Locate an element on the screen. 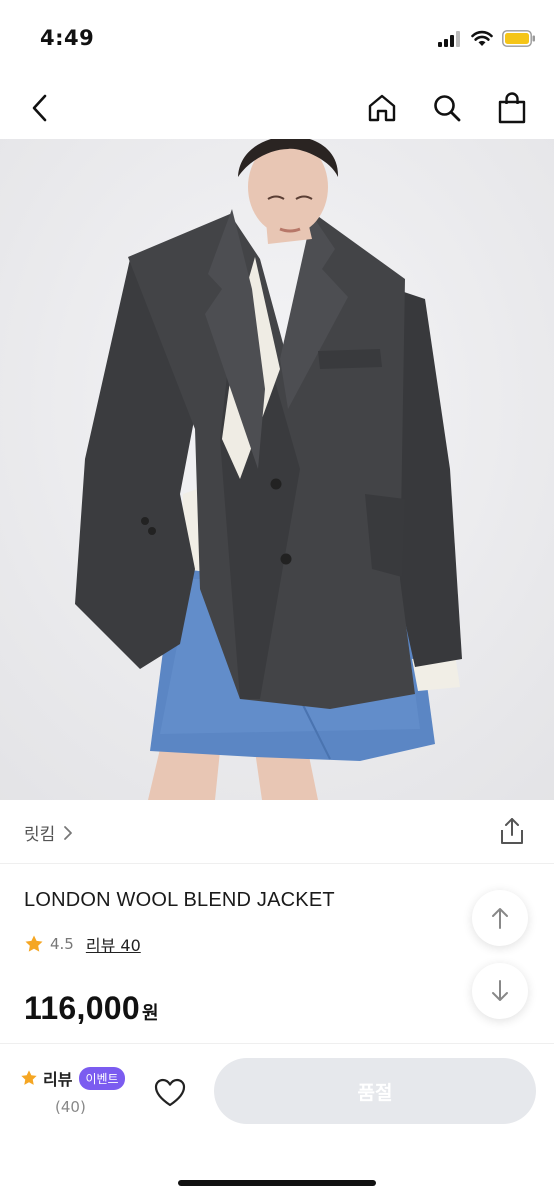 The height and width of the screenshot is (1200, 554). scroll-top-button is located at coordinates (500, 918).